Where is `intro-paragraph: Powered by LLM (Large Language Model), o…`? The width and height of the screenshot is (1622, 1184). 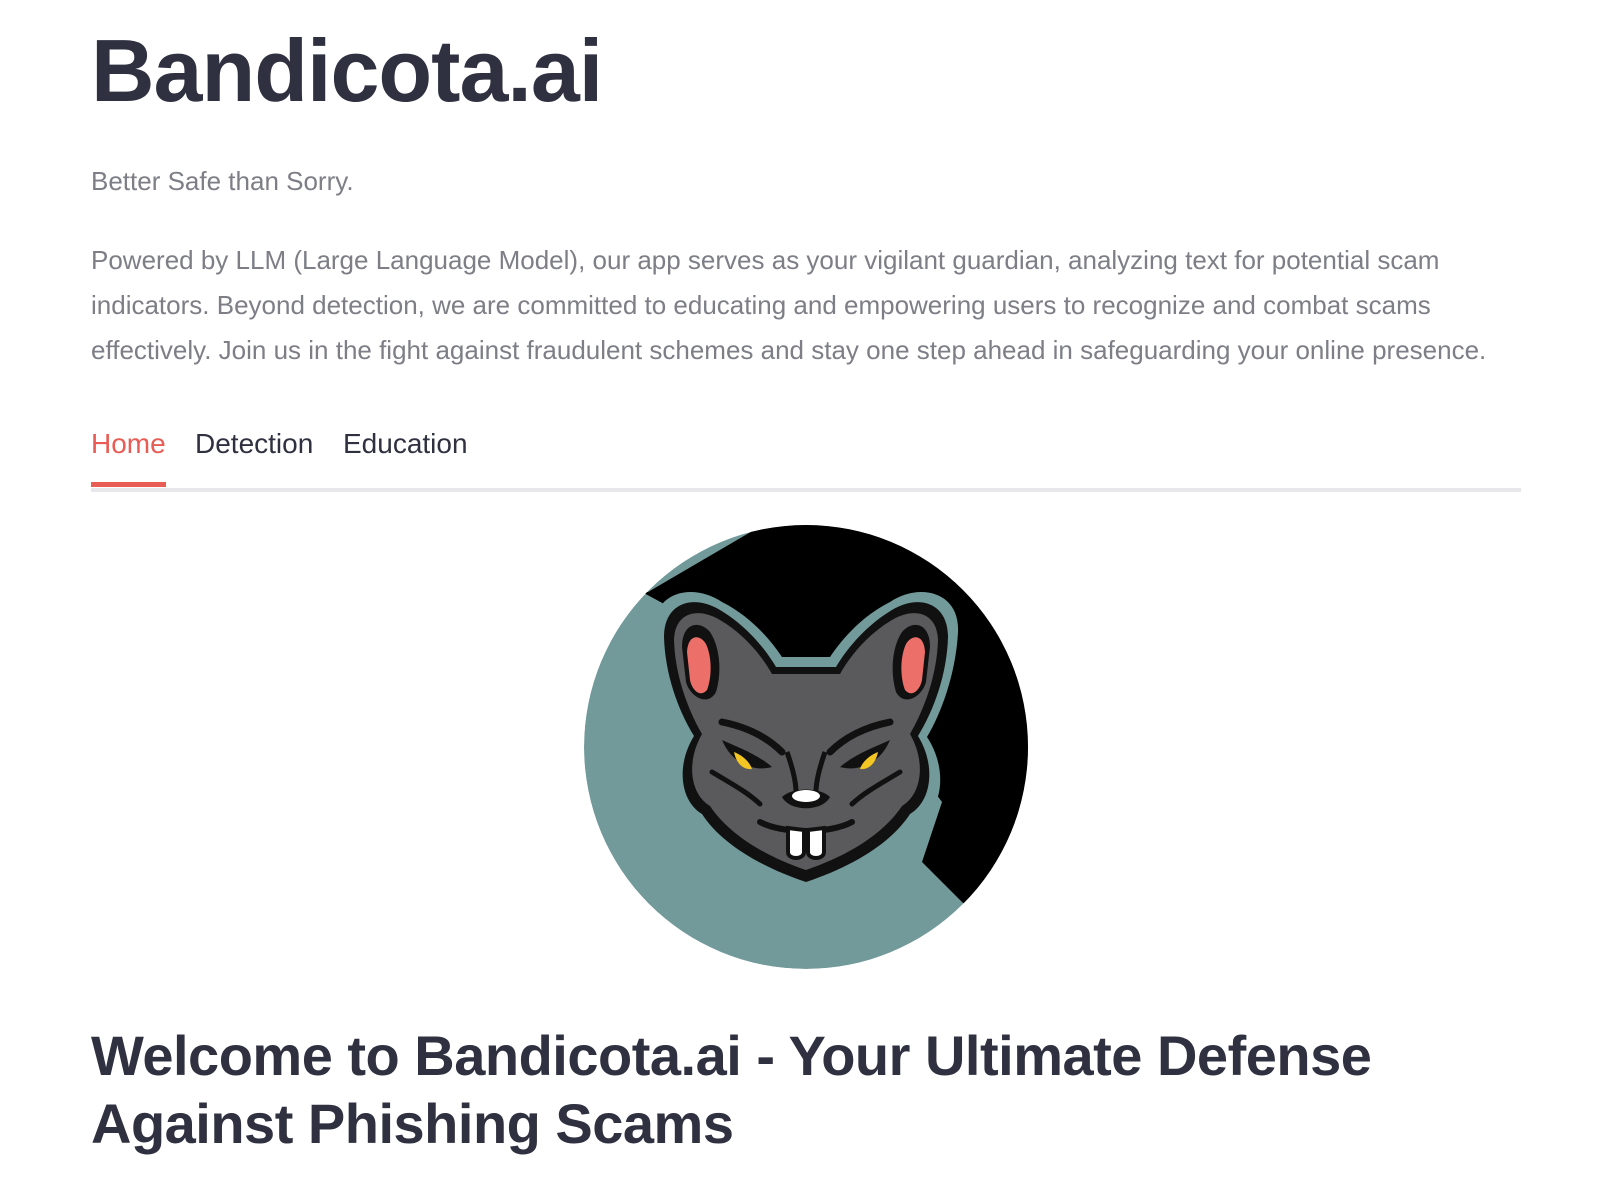 intro-paragraph: Powered by LLM (Large Language Model), o… is located at coordinates (789, 305).